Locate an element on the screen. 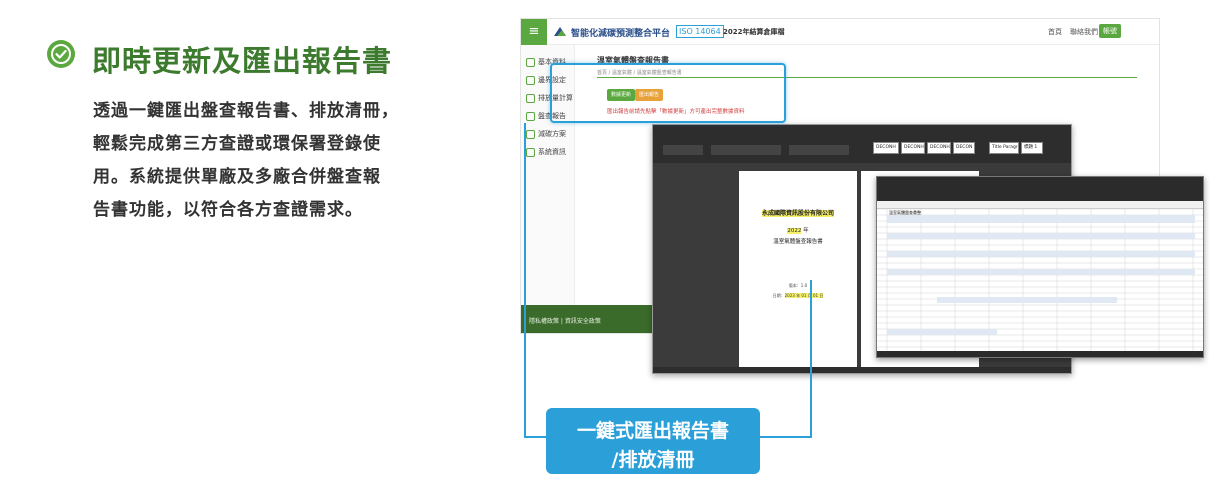 Image resolution: width=1210 pixels, height=496 pixels. year-label: 2022年結算倉庫檔 is located at coordinates (754, 32).